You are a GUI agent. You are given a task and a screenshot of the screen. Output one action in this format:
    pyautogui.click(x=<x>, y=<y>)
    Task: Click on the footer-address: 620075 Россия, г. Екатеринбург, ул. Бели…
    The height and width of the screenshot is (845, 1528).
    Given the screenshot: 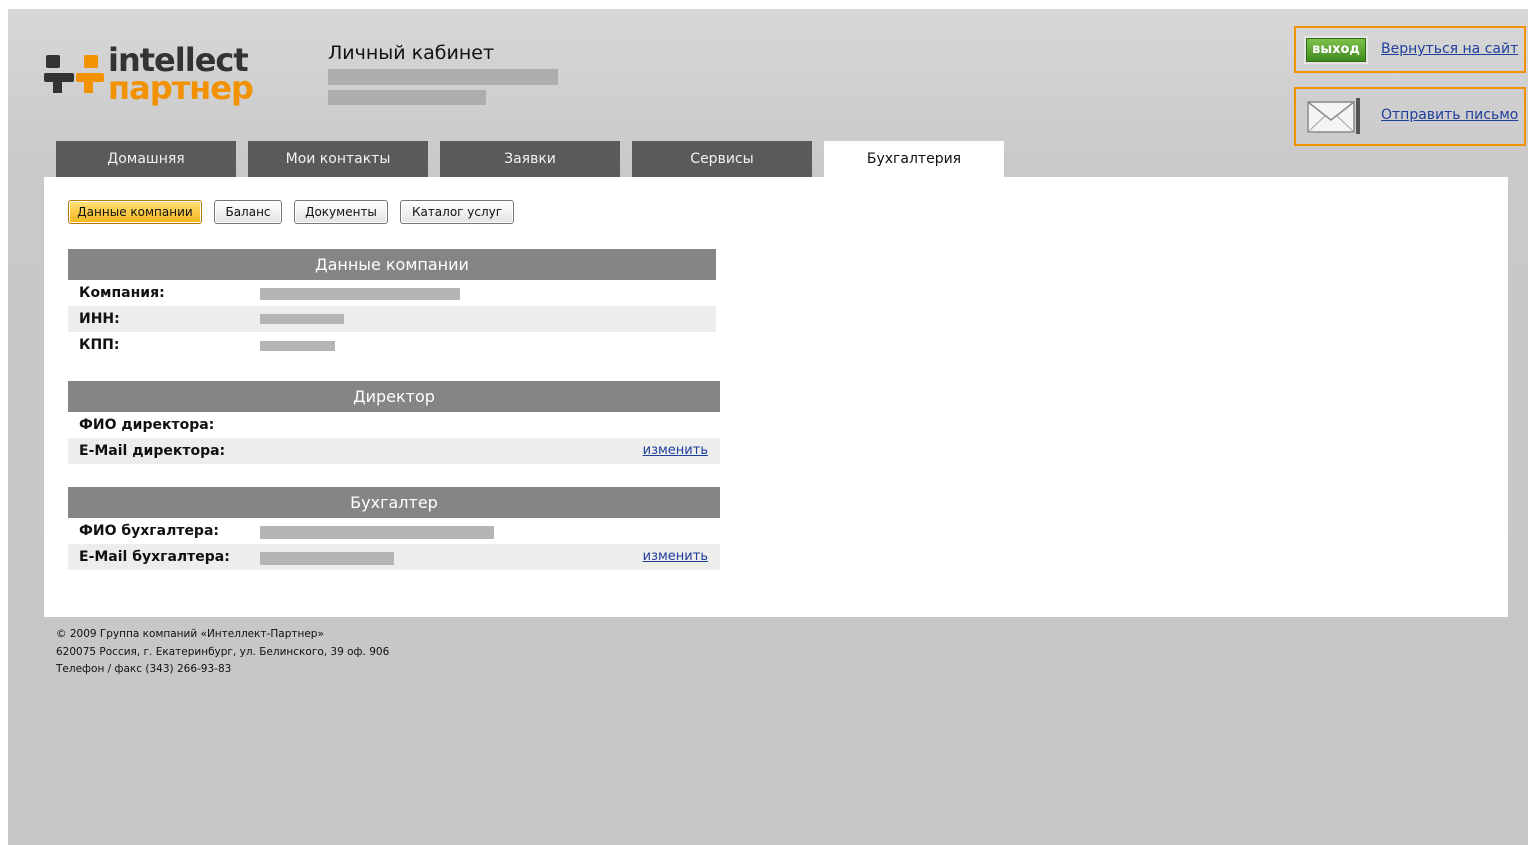 What is the action you would take?
    pyautogui.click(x=223, y=651)
    